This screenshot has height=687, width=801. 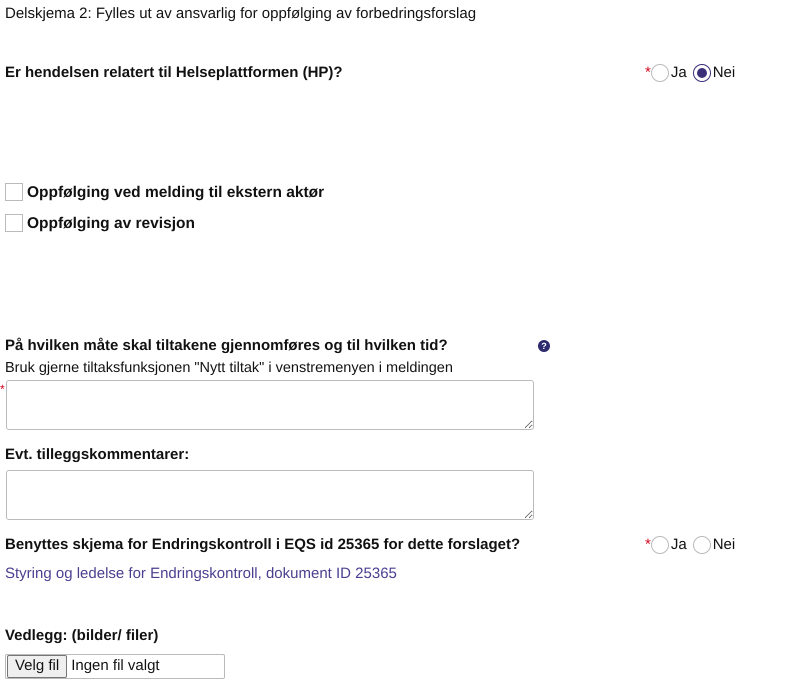 I want to click on help-icon: ?, so click(x=544, y=346).